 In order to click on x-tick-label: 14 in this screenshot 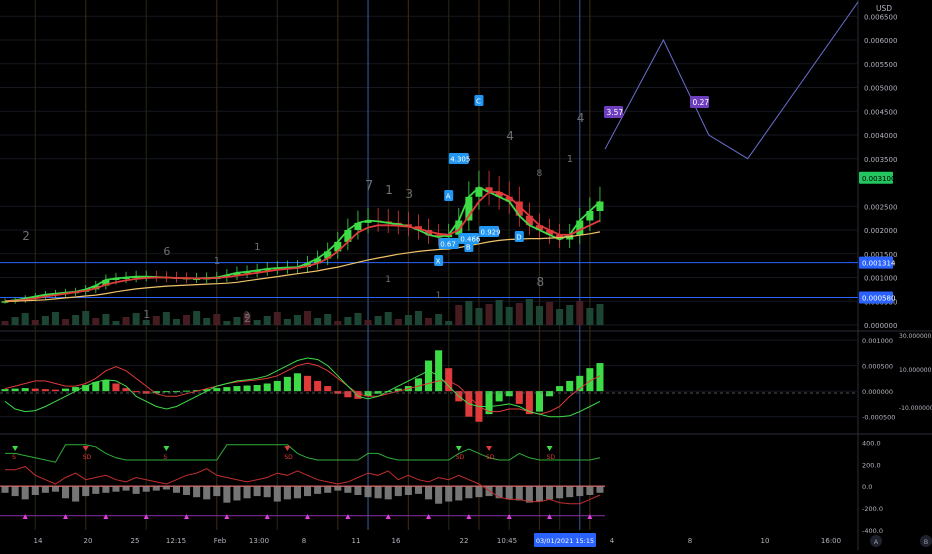, I will do `click(38, 541)`.